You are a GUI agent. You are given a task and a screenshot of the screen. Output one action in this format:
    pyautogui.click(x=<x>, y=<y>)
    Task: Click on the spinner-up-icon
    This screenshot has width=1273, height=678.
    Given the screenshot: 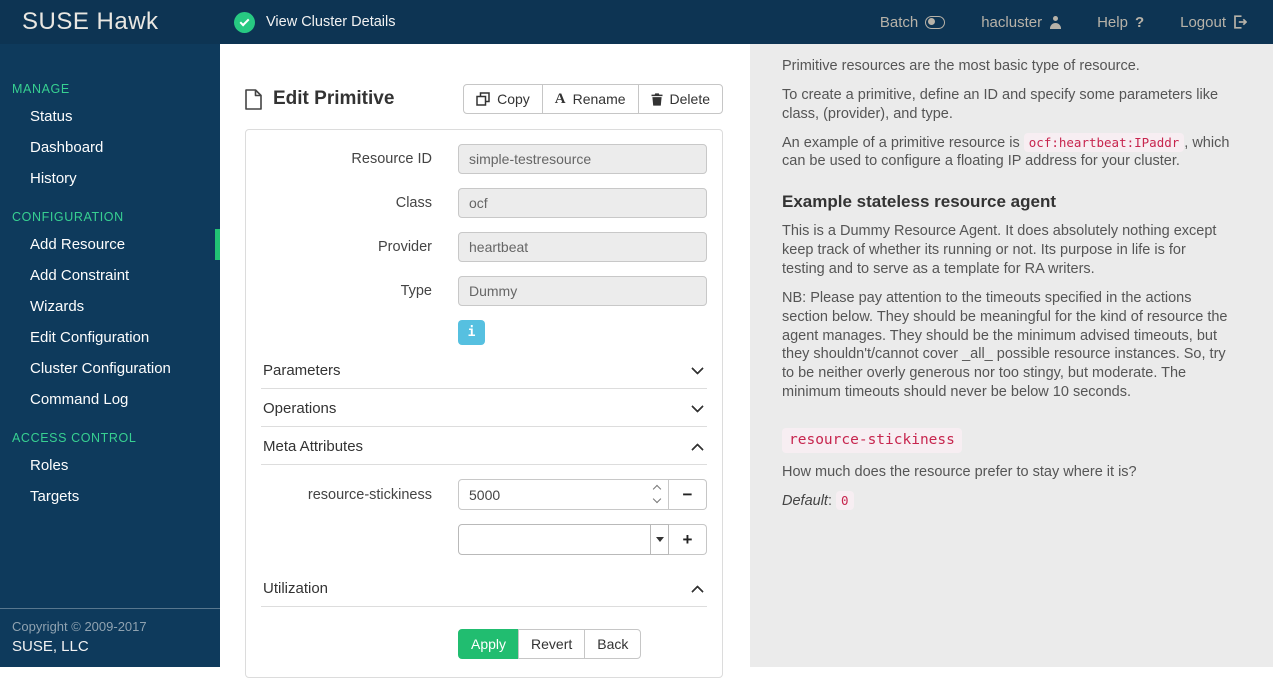 What is the action you would take?
    pyautogui.click(x=657, y=489)
    